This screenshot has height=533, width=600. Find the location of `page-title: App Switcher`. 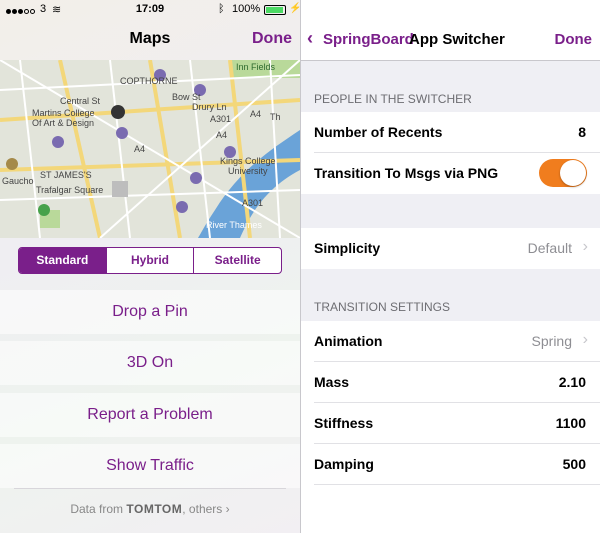

page-title: App Switcher is located at coordinates (457, 39).